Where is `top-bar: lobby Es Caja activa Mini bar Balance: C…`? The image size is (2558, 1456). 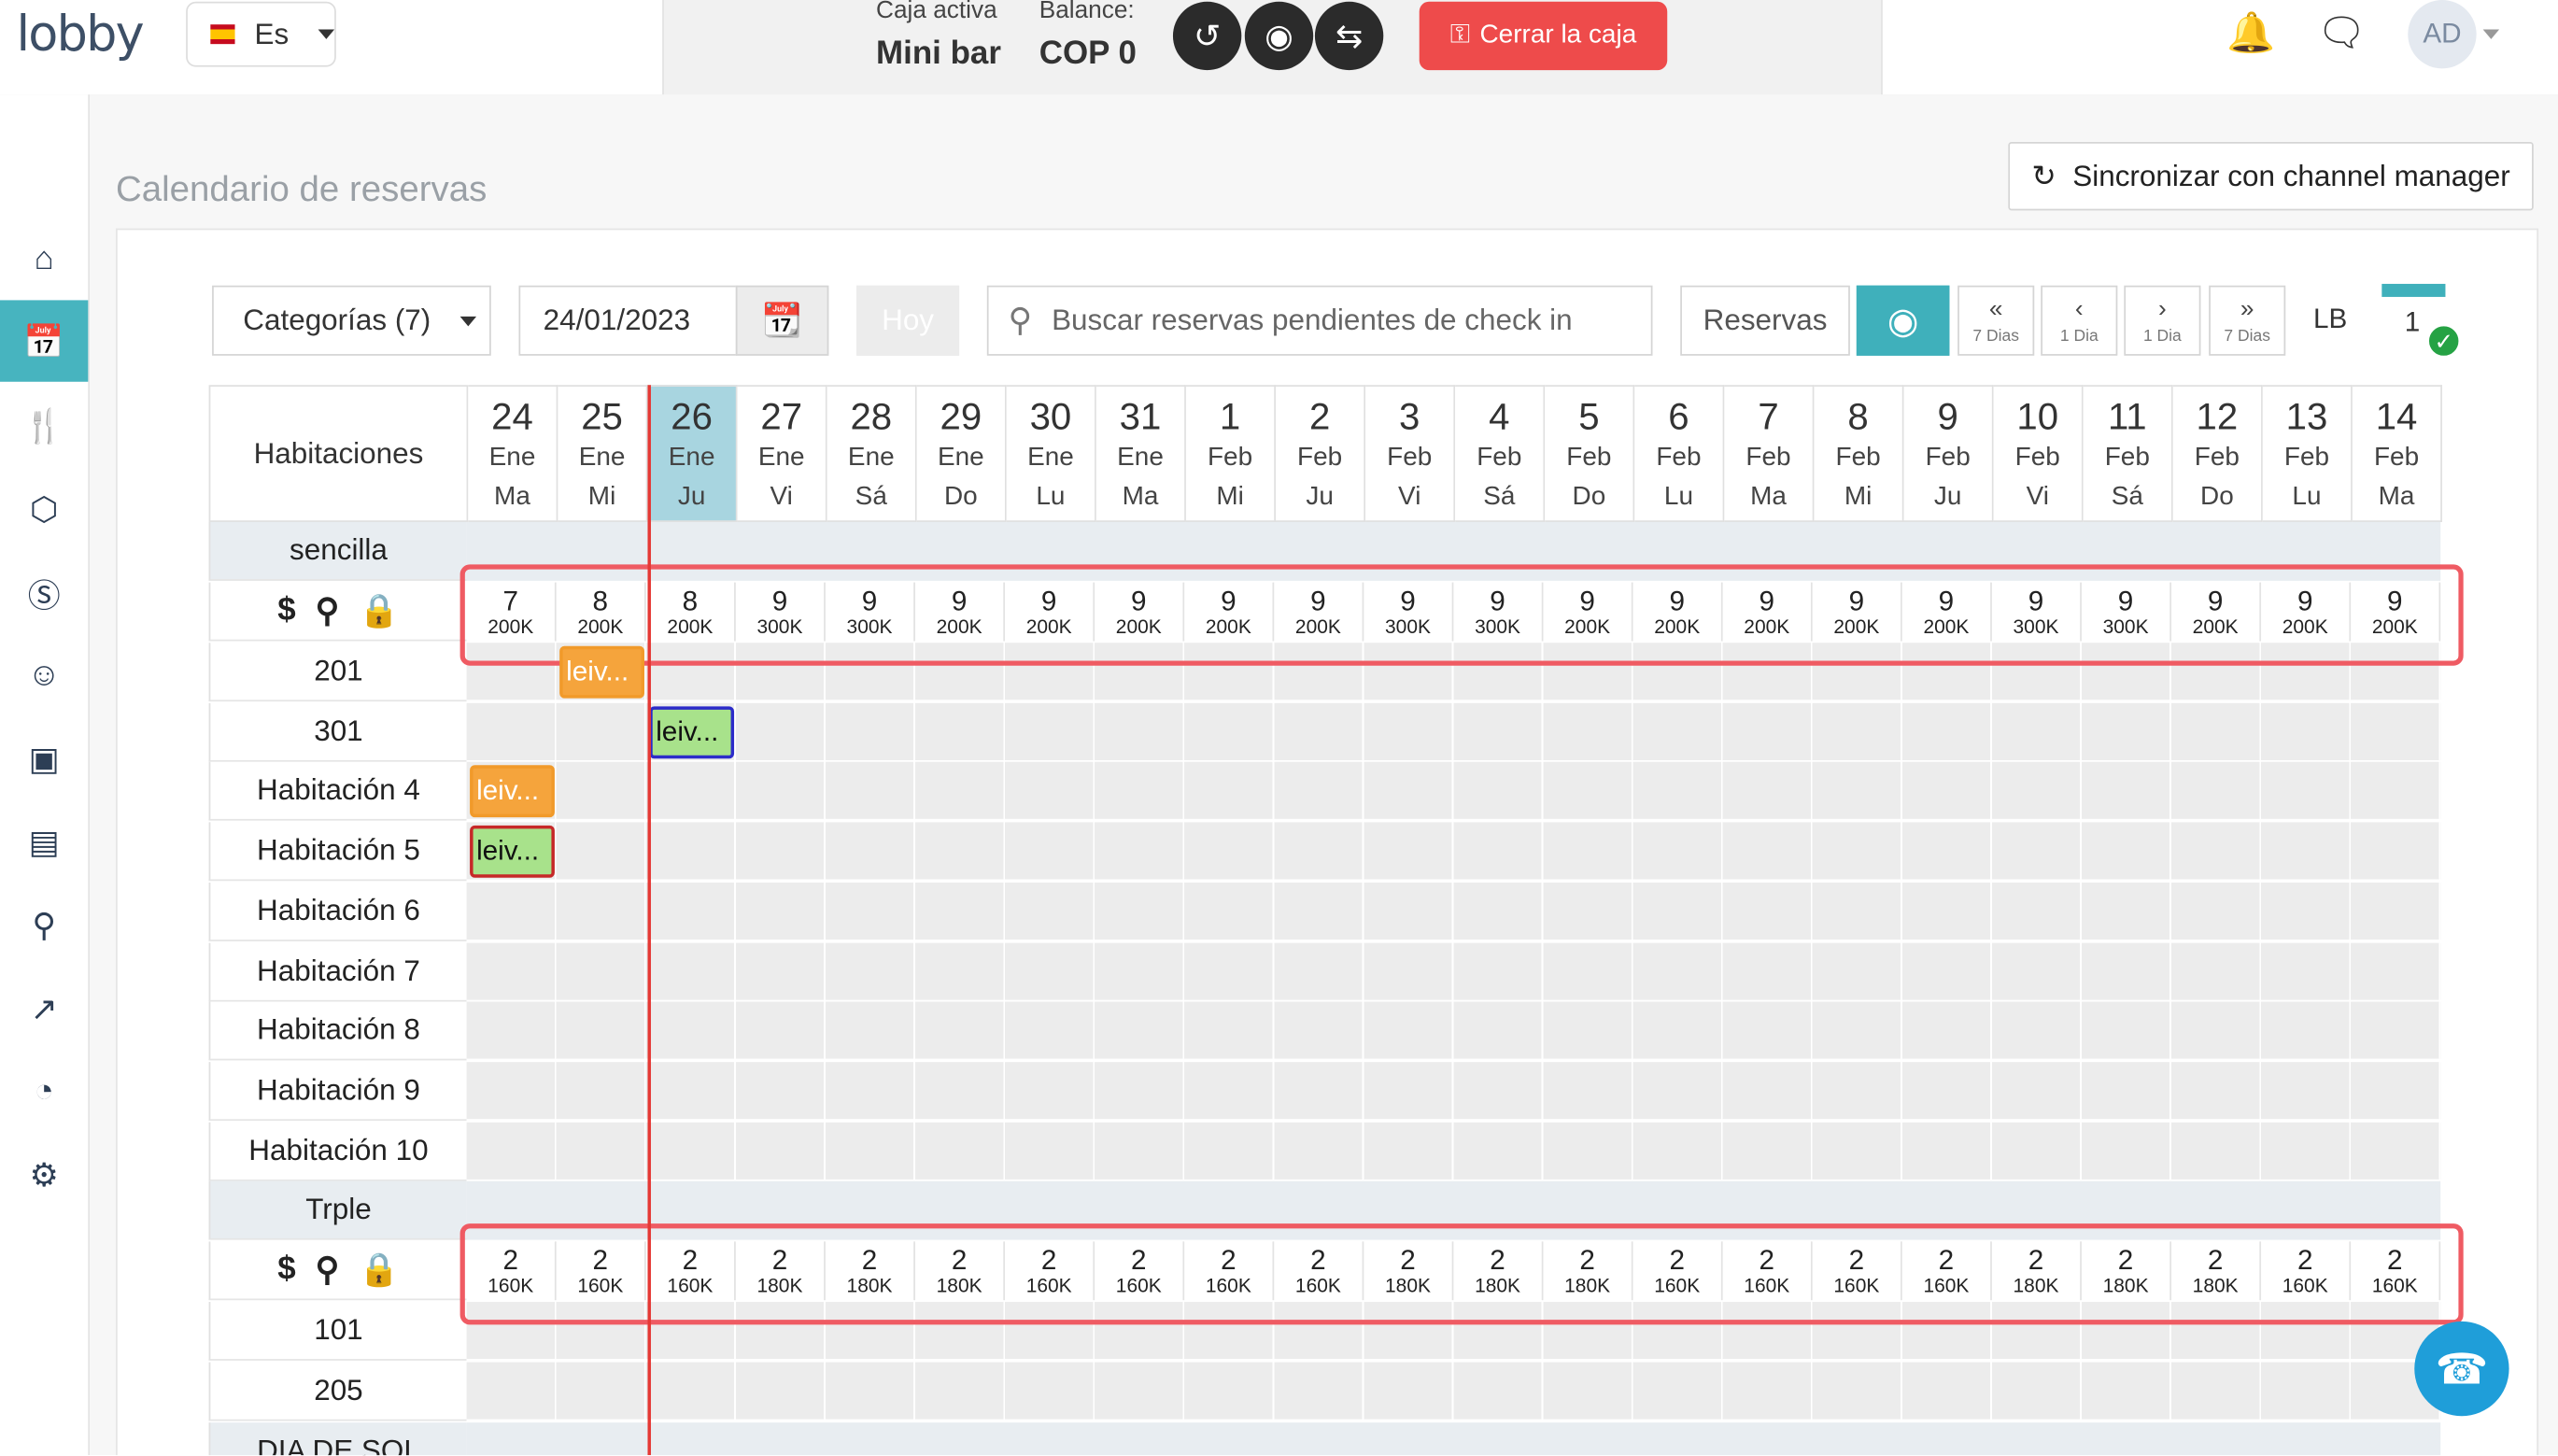
top-bar: lobby Es Caja activa Mini bar Balance: C… is located at coordinates (1279, 48).